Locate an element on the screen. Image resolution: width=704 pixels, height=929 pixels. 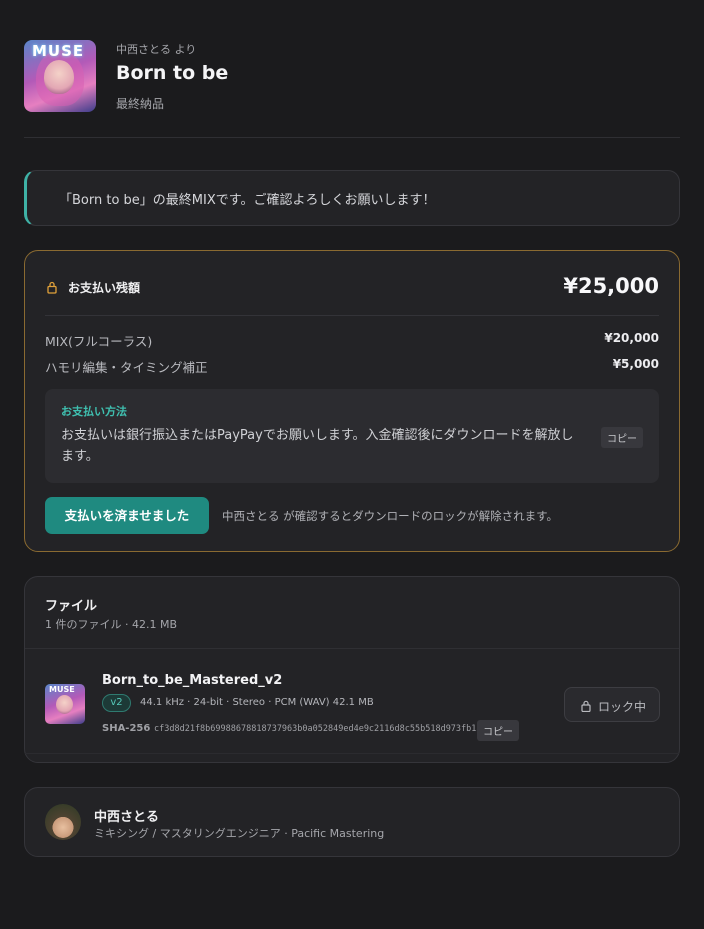
locked-download-button: ロック中 is located at coordinates (612, 704).